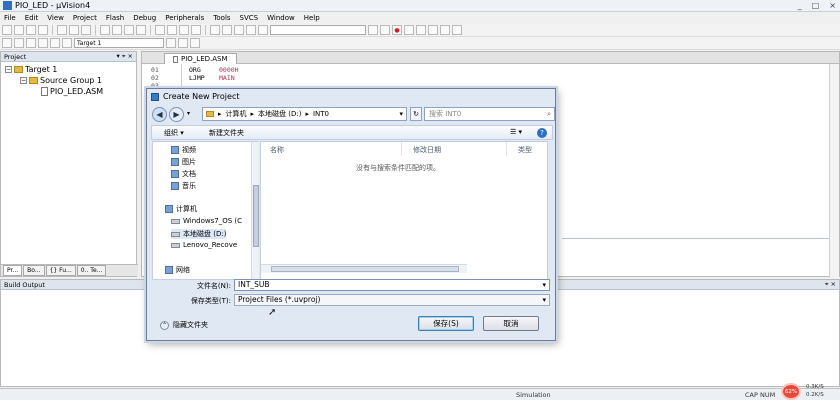  Describe the element at coordinates (433, 30) in the screenshot. I see `kill-breakpoints-icon` at that location.